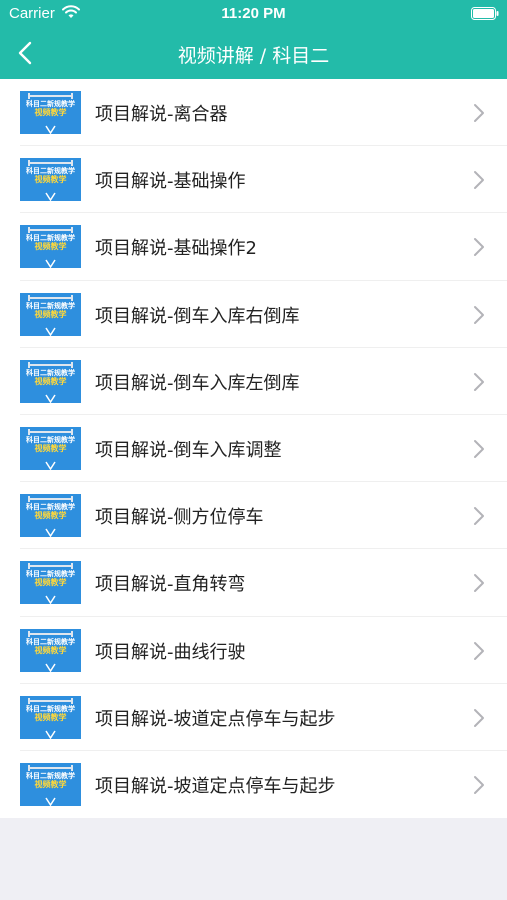 This screenshot has width=507, height=900. Describe the element at coordinates (170, 652) in the screenshot. I see `item-title: 项目解说-曲线行驶` at that location.